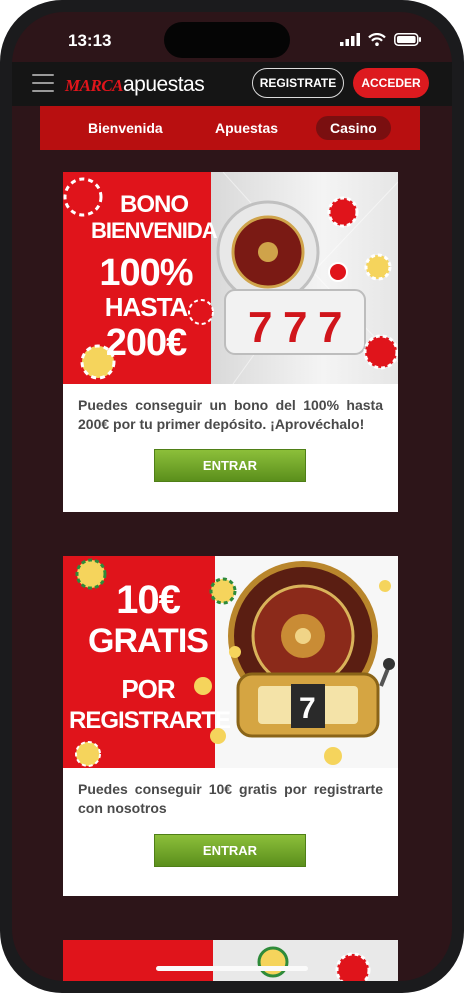  I want to click on banner-line-hasta: HASTA, so click(146, 307).